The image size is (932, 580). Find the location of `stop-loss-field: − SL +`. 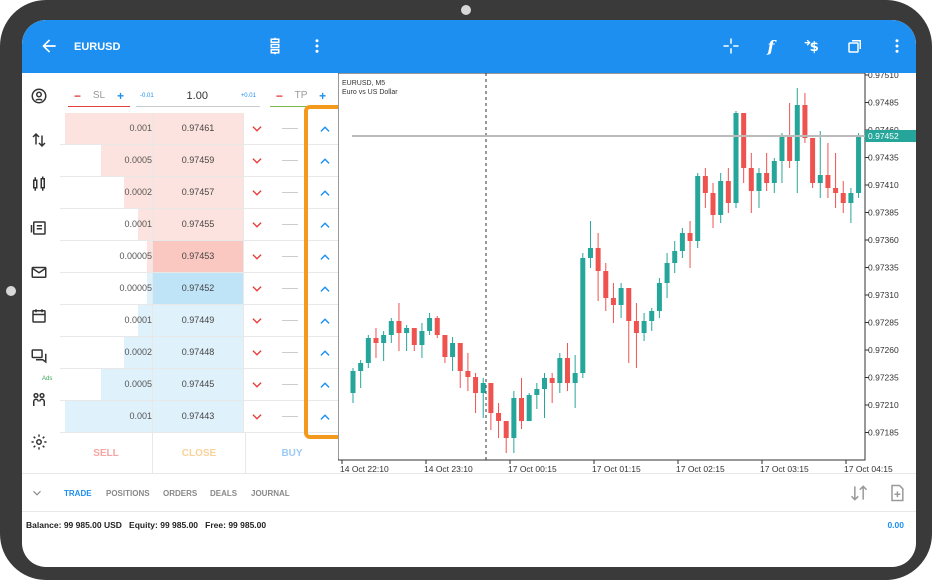

stop-loss-field: − SL + is located at coordinates (99, 96).